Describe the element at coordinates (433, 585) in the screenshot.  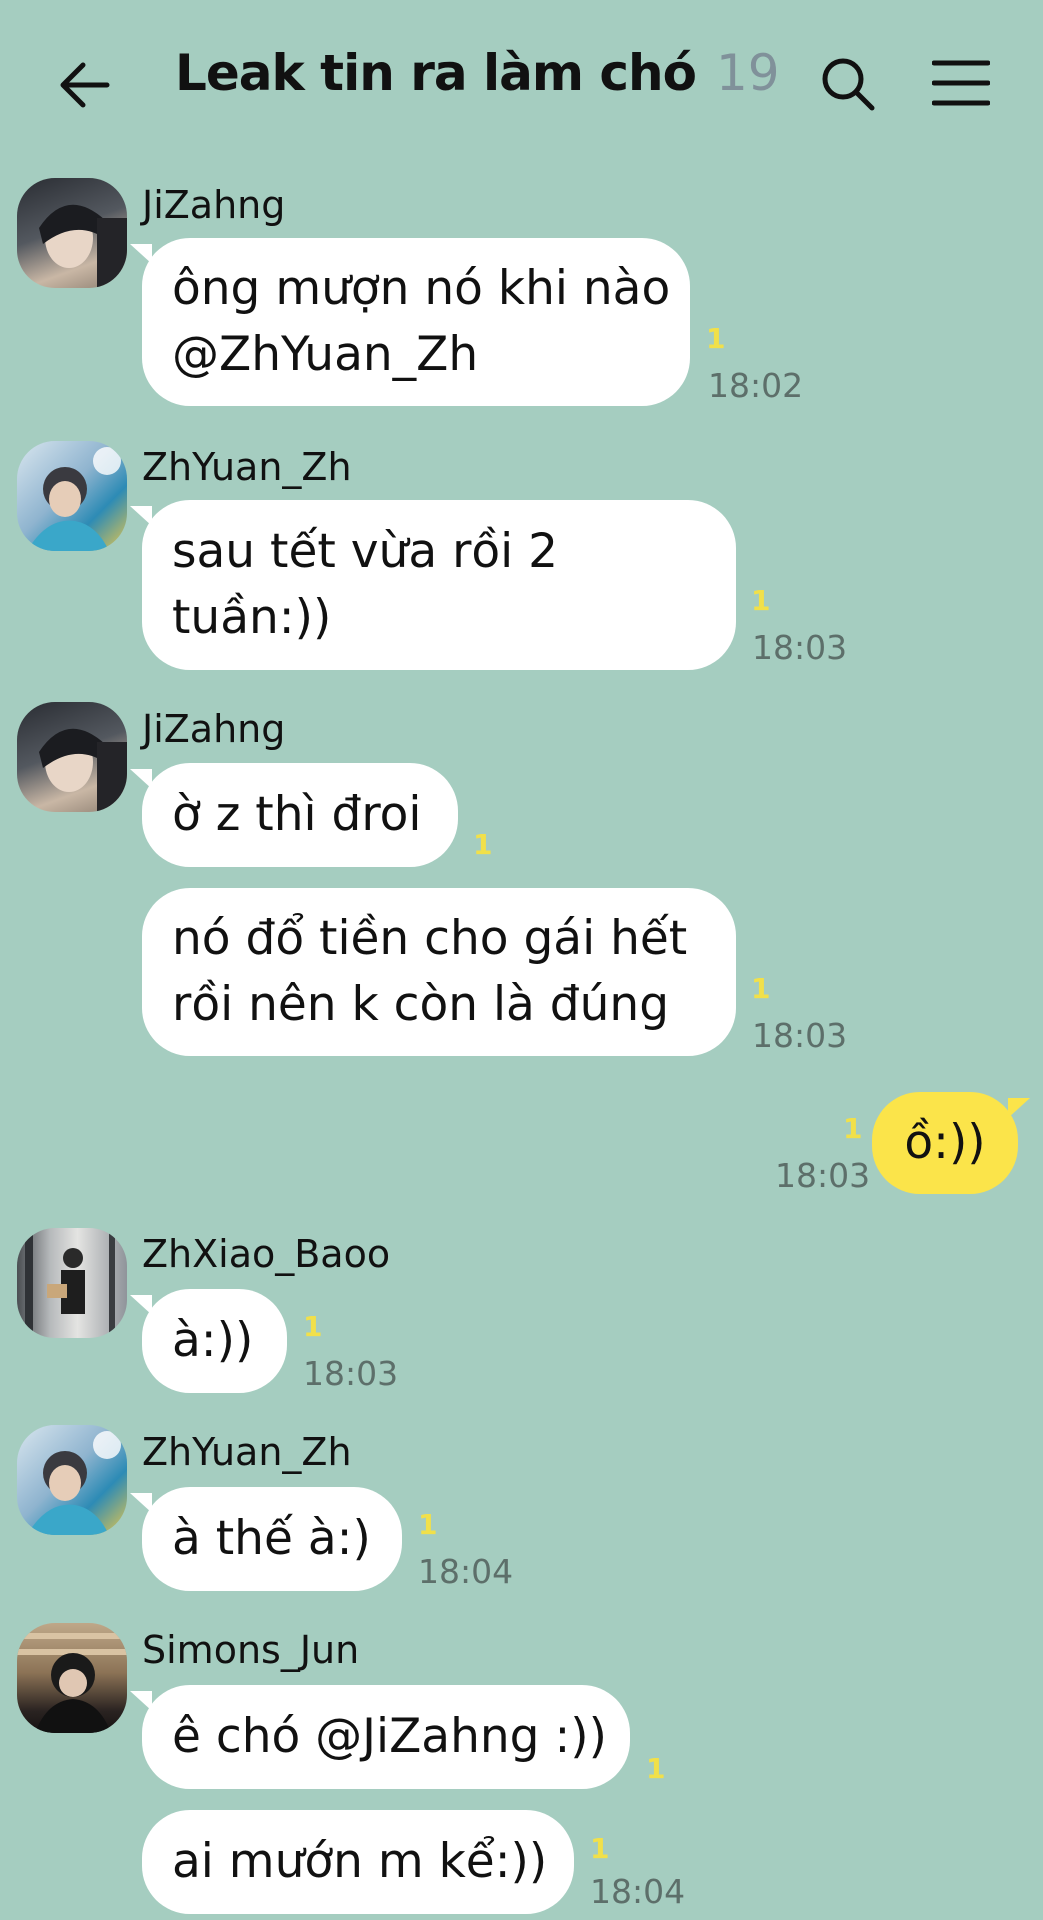
I see `message-bubble: sau tết vừa rồi 2 tuần:))` at that location.